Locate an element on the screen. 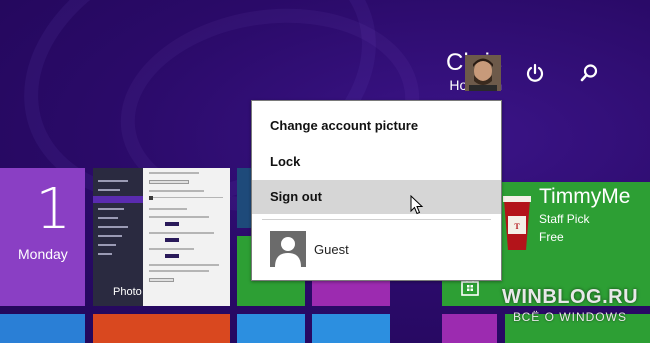 Image resolution: width=650 pixels, height=343 pixels. photos-tile: Photo is located at coordinates (161, 237).